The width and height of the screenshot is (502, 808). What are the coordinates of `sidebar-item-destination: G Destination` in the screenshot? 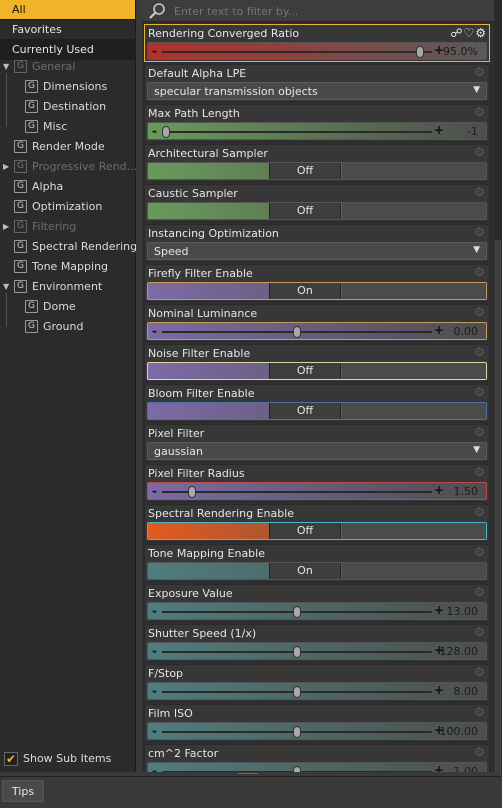 It's located at (68, 107).